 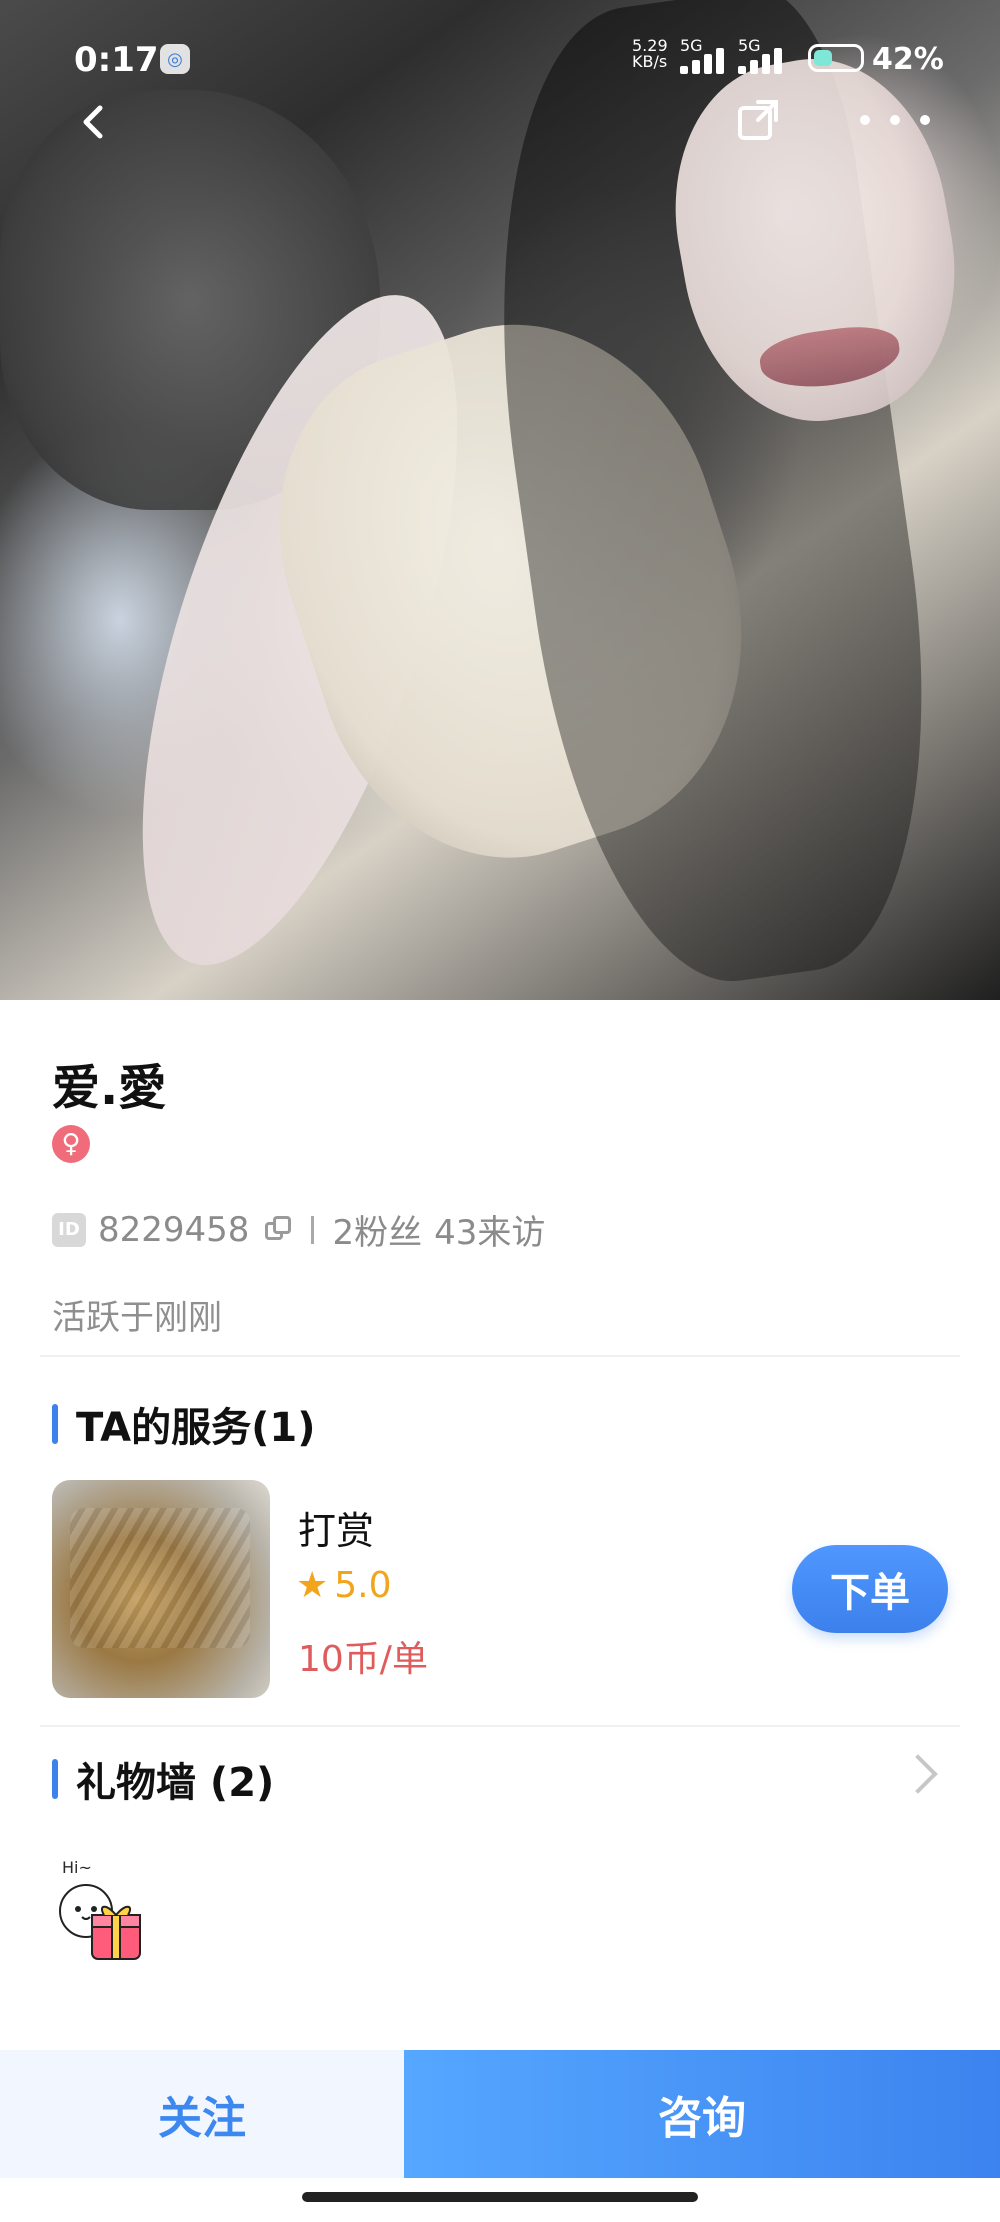 What do you see at coordinates (836, 58) in the screenshot?
I see `battery-icon` at bounding box center [836, 58].